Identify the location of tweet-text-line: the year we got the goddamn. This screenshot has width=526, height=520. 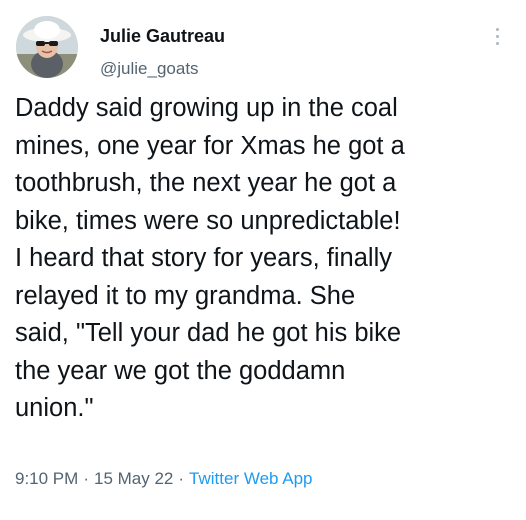
(180, 370).